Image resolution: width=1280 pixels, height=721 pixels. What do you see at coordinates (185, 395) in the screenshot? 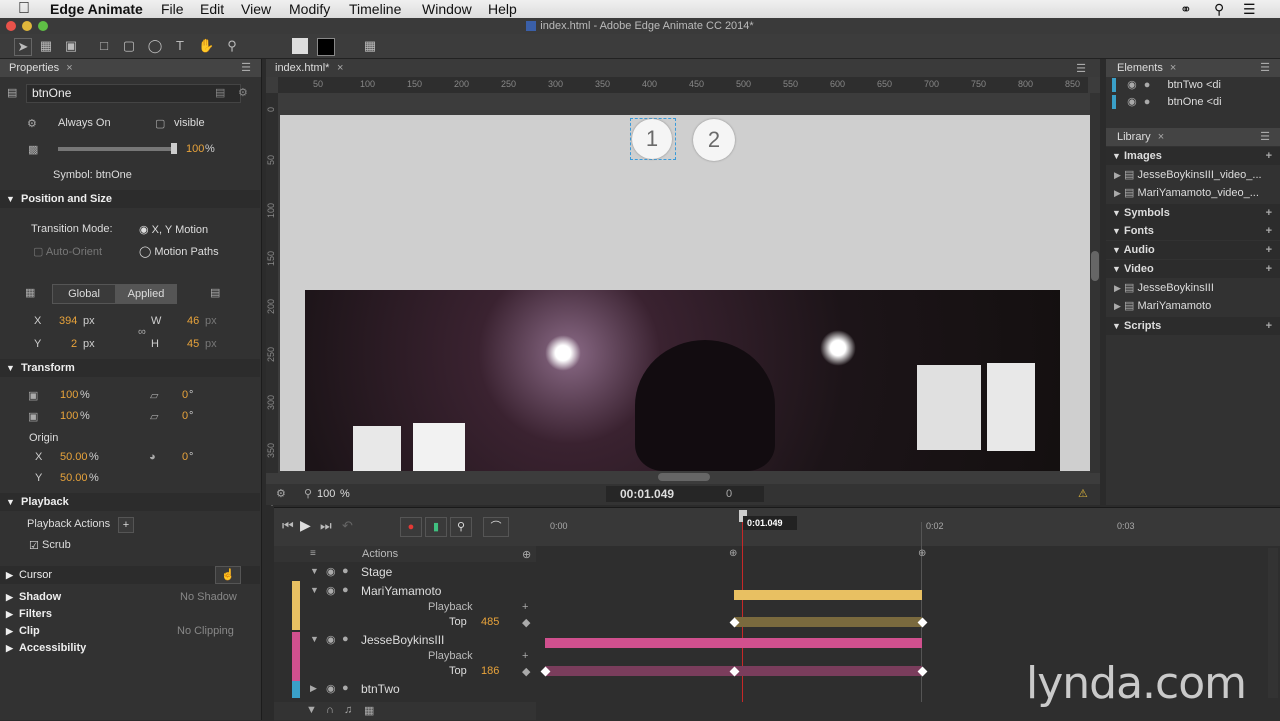
I see `skew-value: 0` at bounding box center [185, 395].